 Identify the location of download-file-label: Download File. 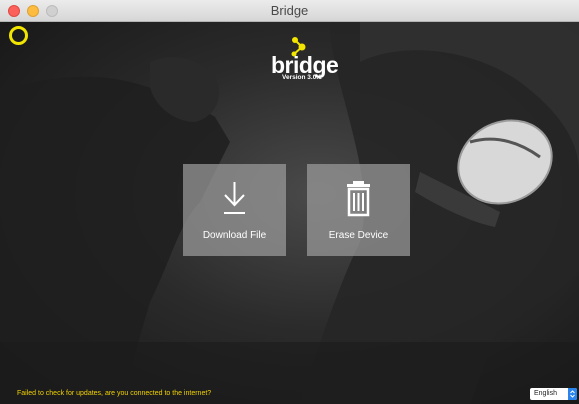
(234, 235).